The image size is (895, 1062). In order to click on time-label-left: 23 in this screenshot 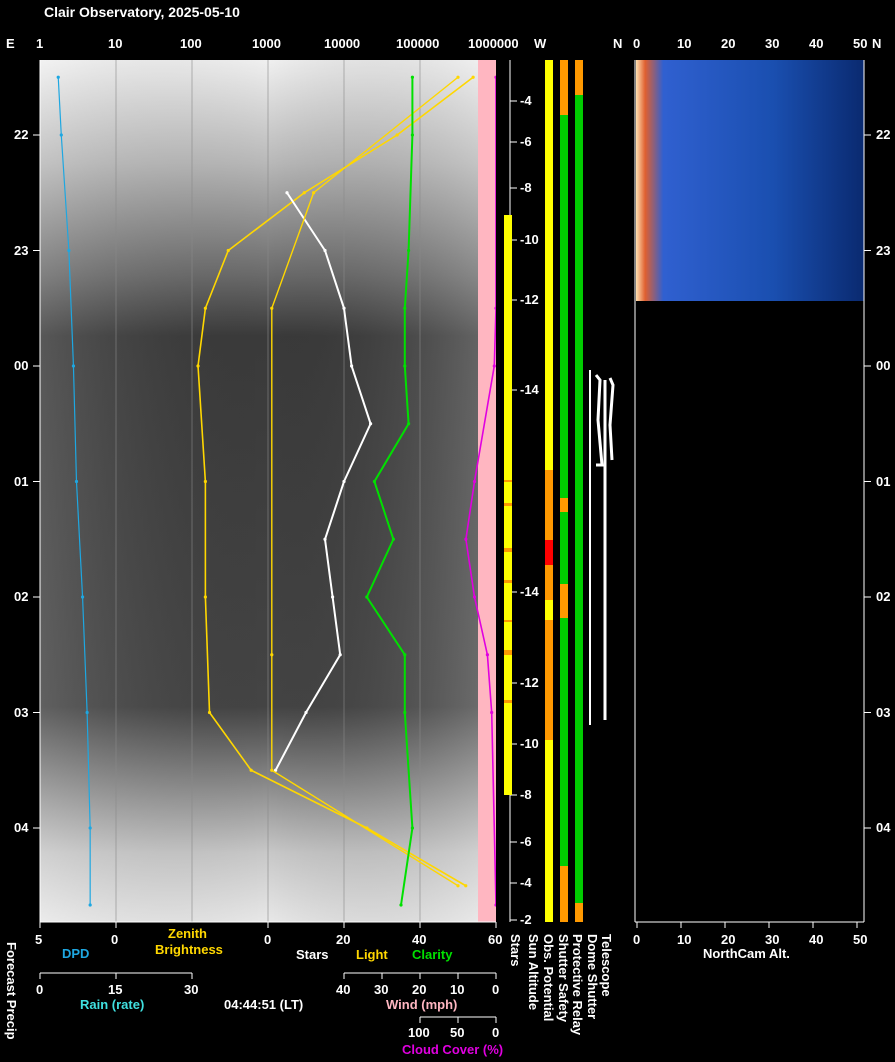, I will do `click(21, 250)`.